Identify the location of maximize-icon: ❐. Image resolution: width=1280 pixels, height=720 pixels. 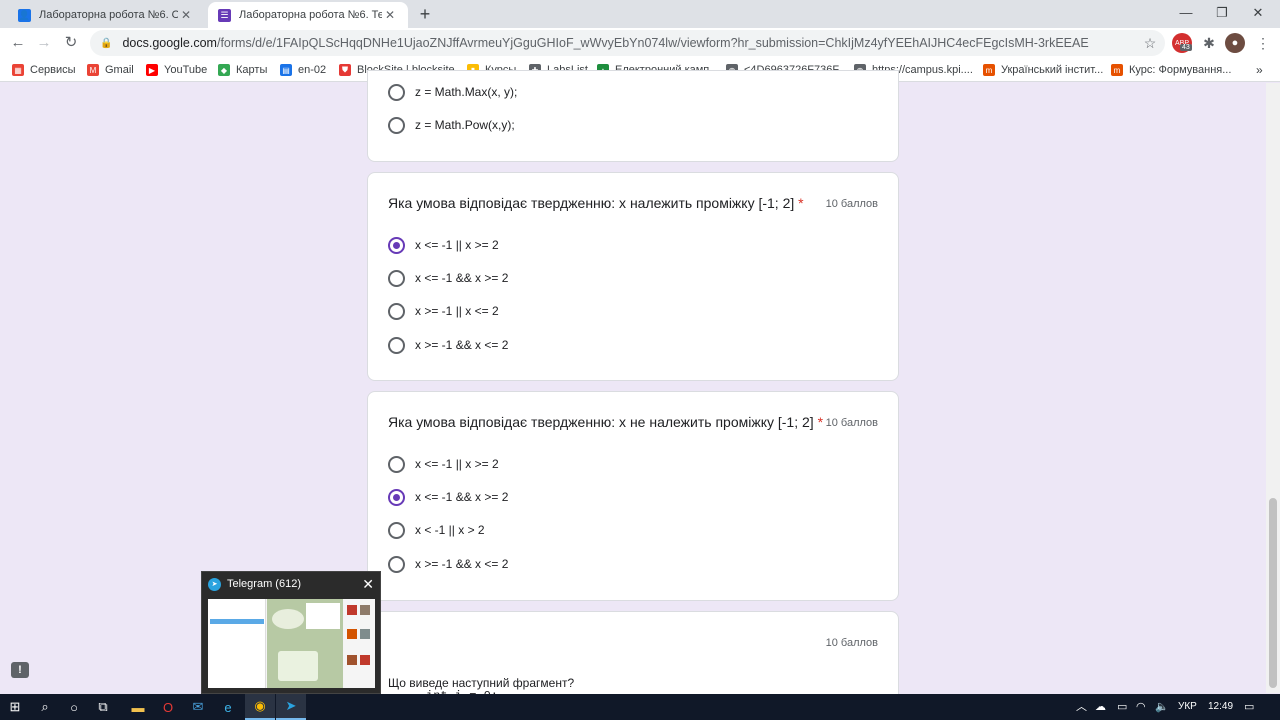
(1222, 13).